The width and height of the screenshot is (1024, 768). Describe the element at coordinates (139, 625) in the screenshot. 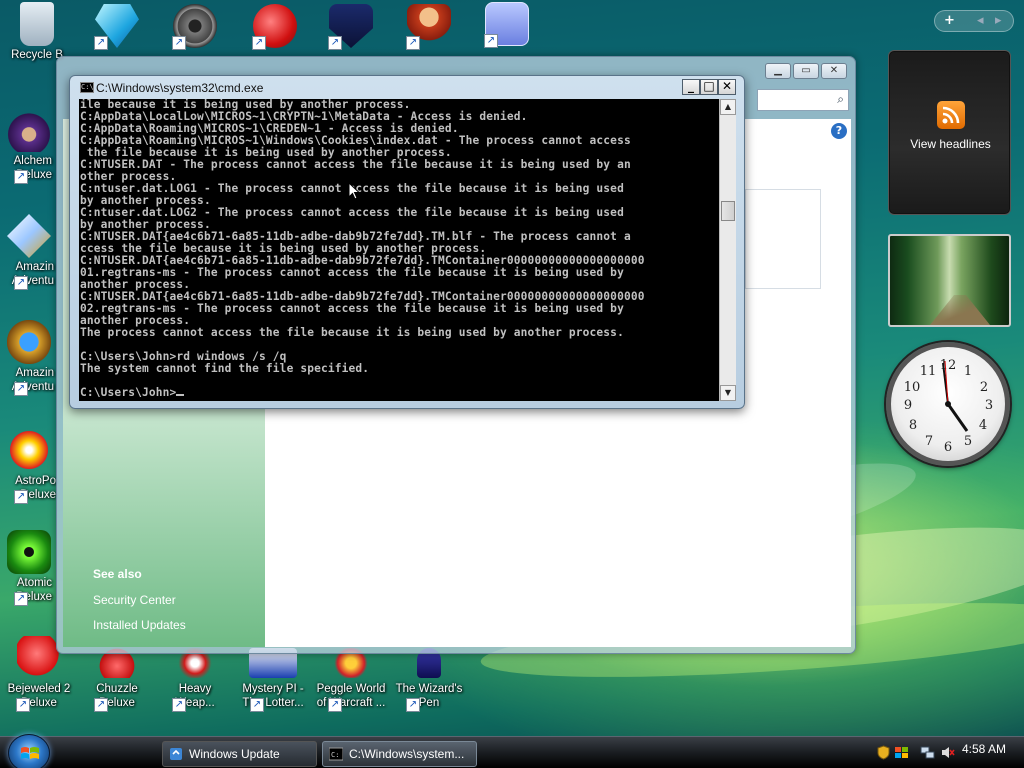

I see `installed-updates-link: Installed Updates` at that location.